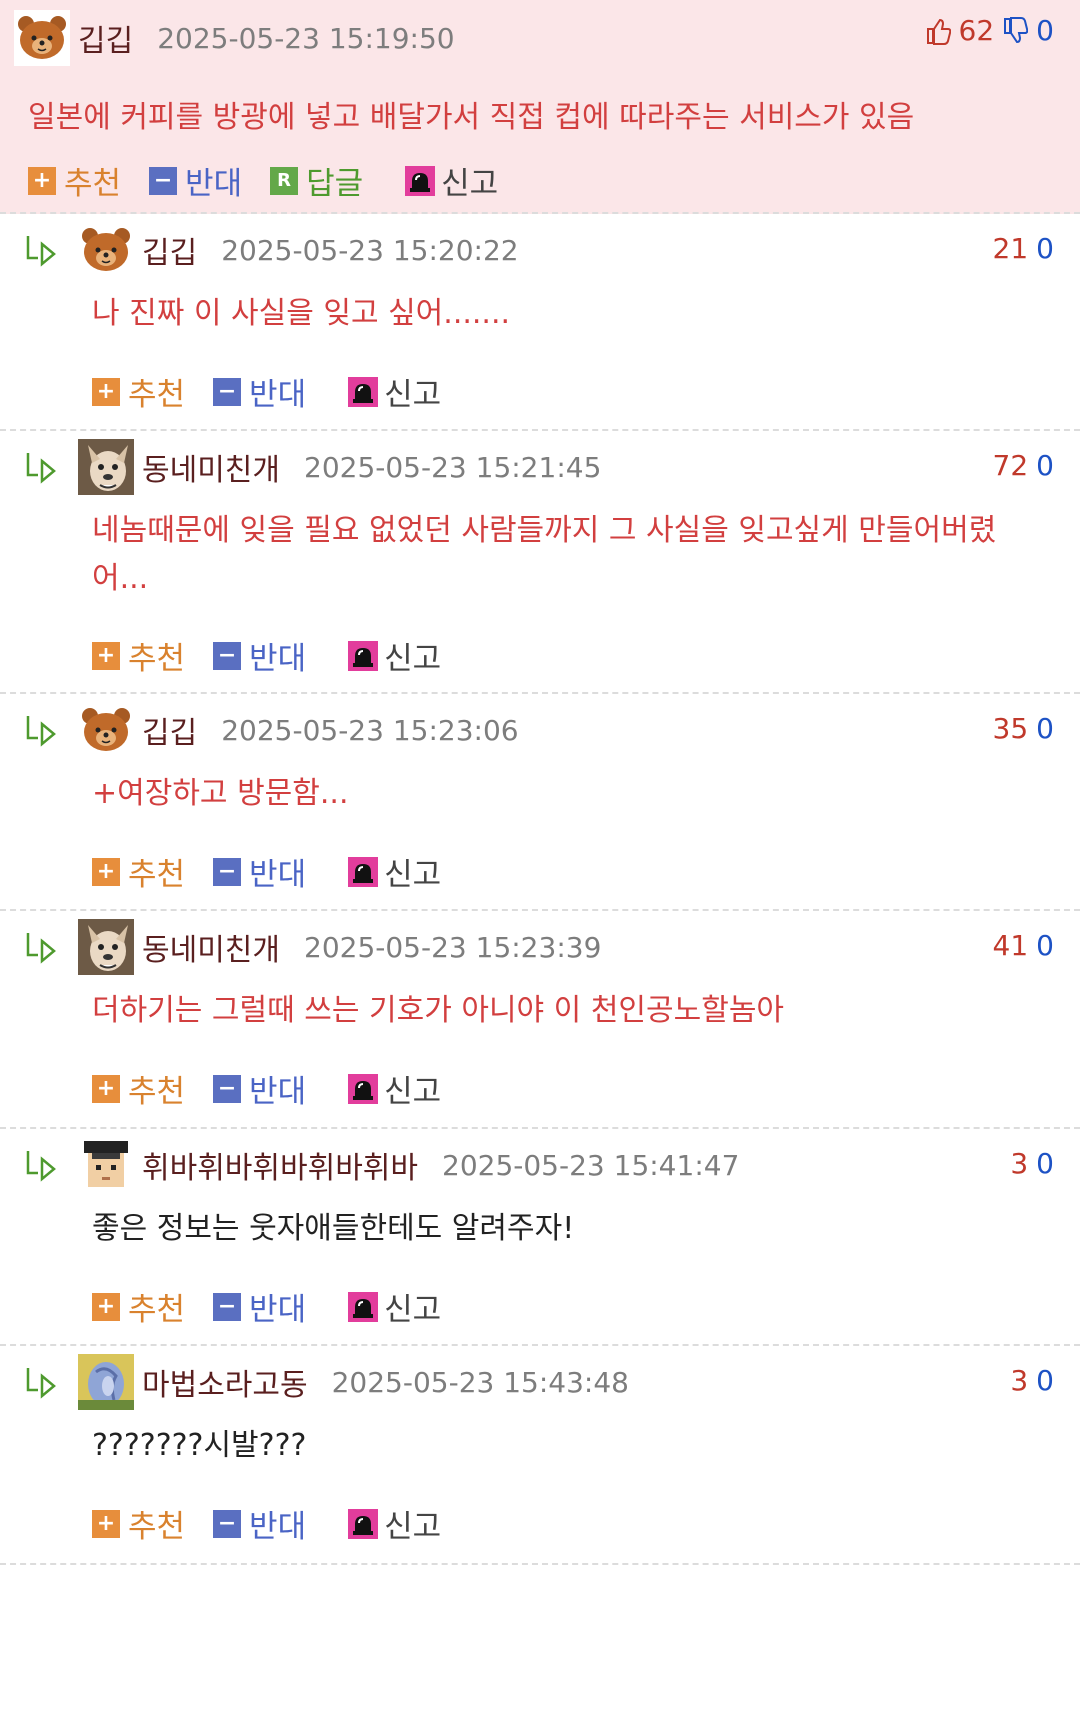 The width and height of the screenshot is (1080, 1721). Describe the element at coordinates (453, 467) in the screenshot. I see `comment-date: 2025-05-23 15:21:45` at that location.